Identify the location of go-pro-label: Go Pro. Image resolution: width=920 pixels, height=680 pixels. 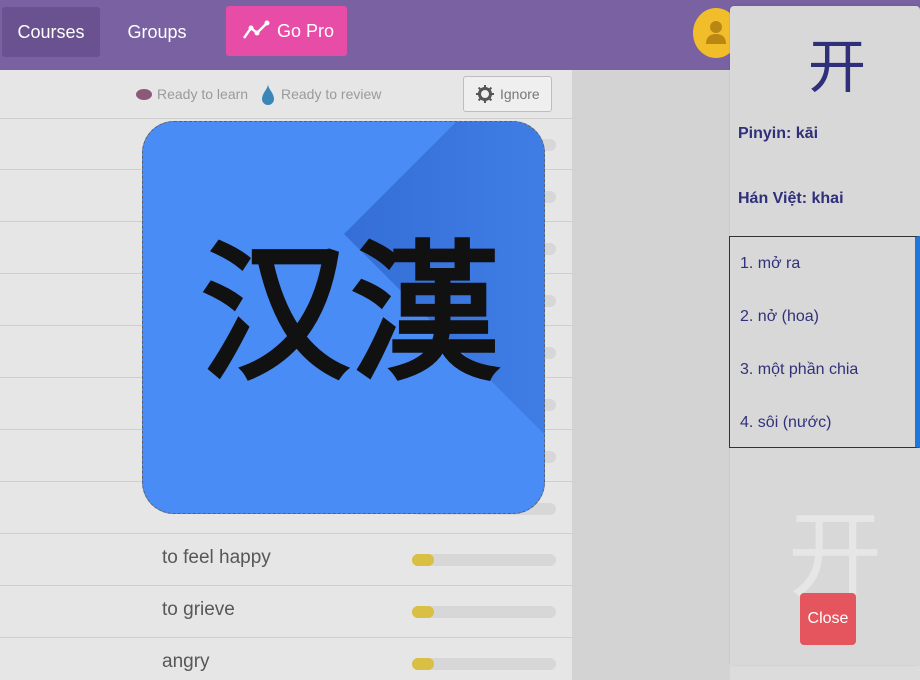
(306, 31).